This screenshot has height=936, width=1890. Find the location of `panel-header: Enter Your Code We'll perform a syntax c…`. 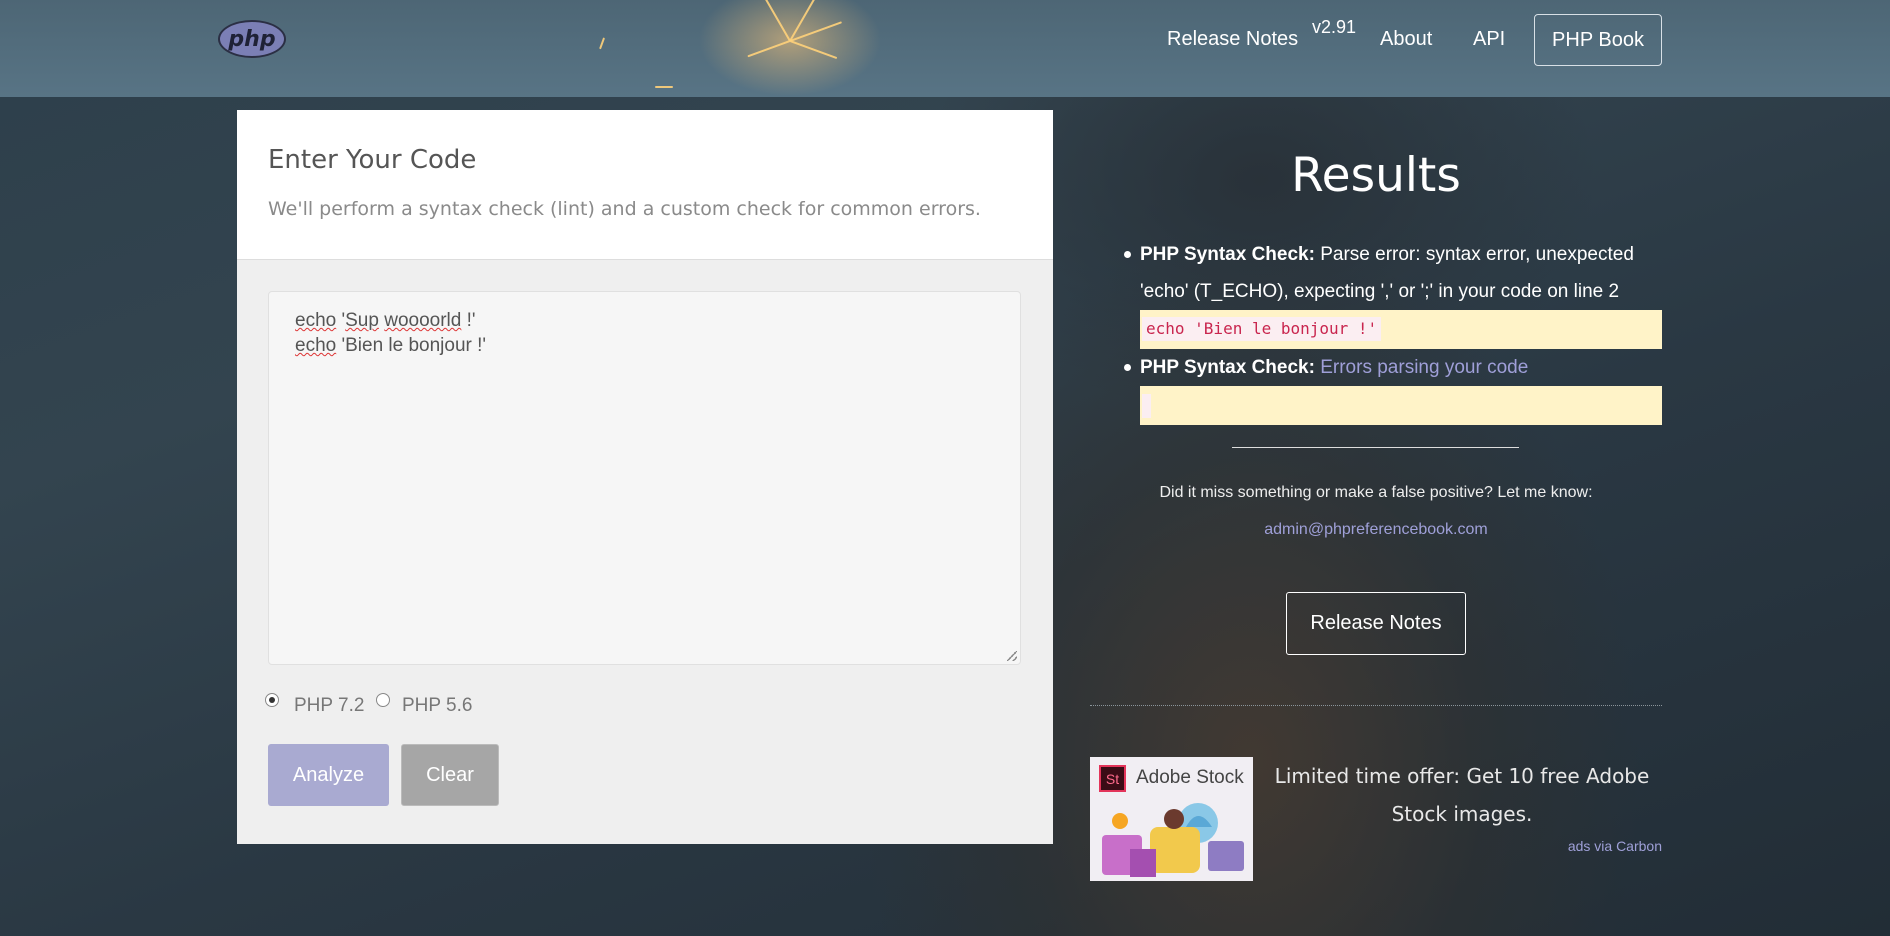

panel-header: Enter Your Code We'll perform a syntax c… is located at coordinates (645, 185).